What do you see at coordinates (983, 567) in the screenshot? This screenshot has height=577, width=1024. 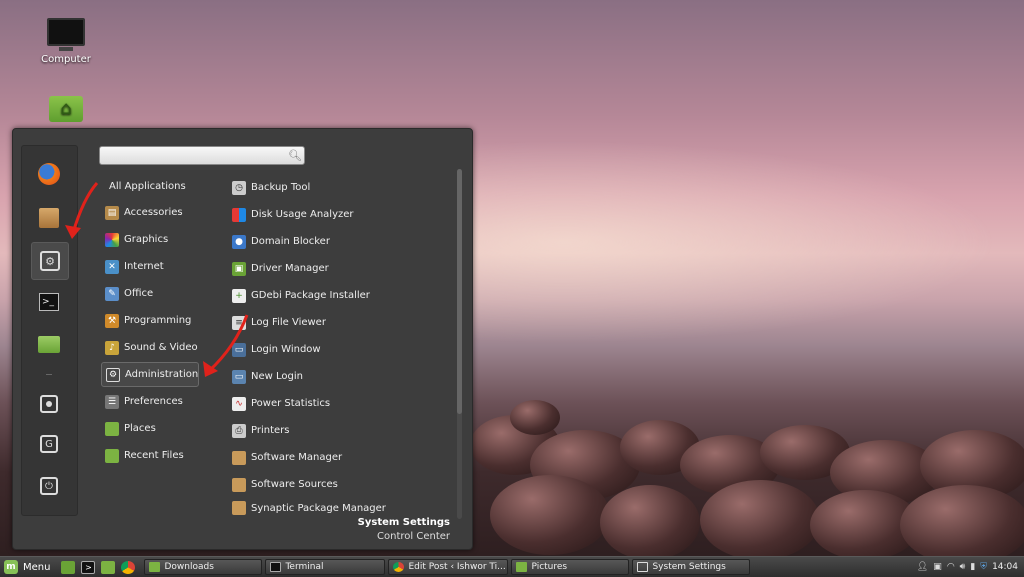 I see `shield-icon: ⛨` at bounding box center [983, 567].